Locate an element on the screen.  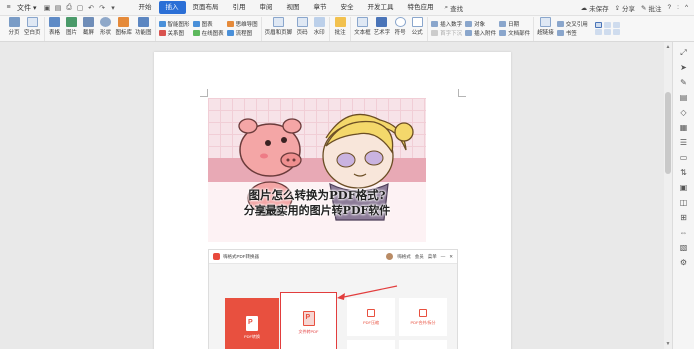
pdf-merge-tile: PDF合并/拆分 is located at coordinates (423, 317).